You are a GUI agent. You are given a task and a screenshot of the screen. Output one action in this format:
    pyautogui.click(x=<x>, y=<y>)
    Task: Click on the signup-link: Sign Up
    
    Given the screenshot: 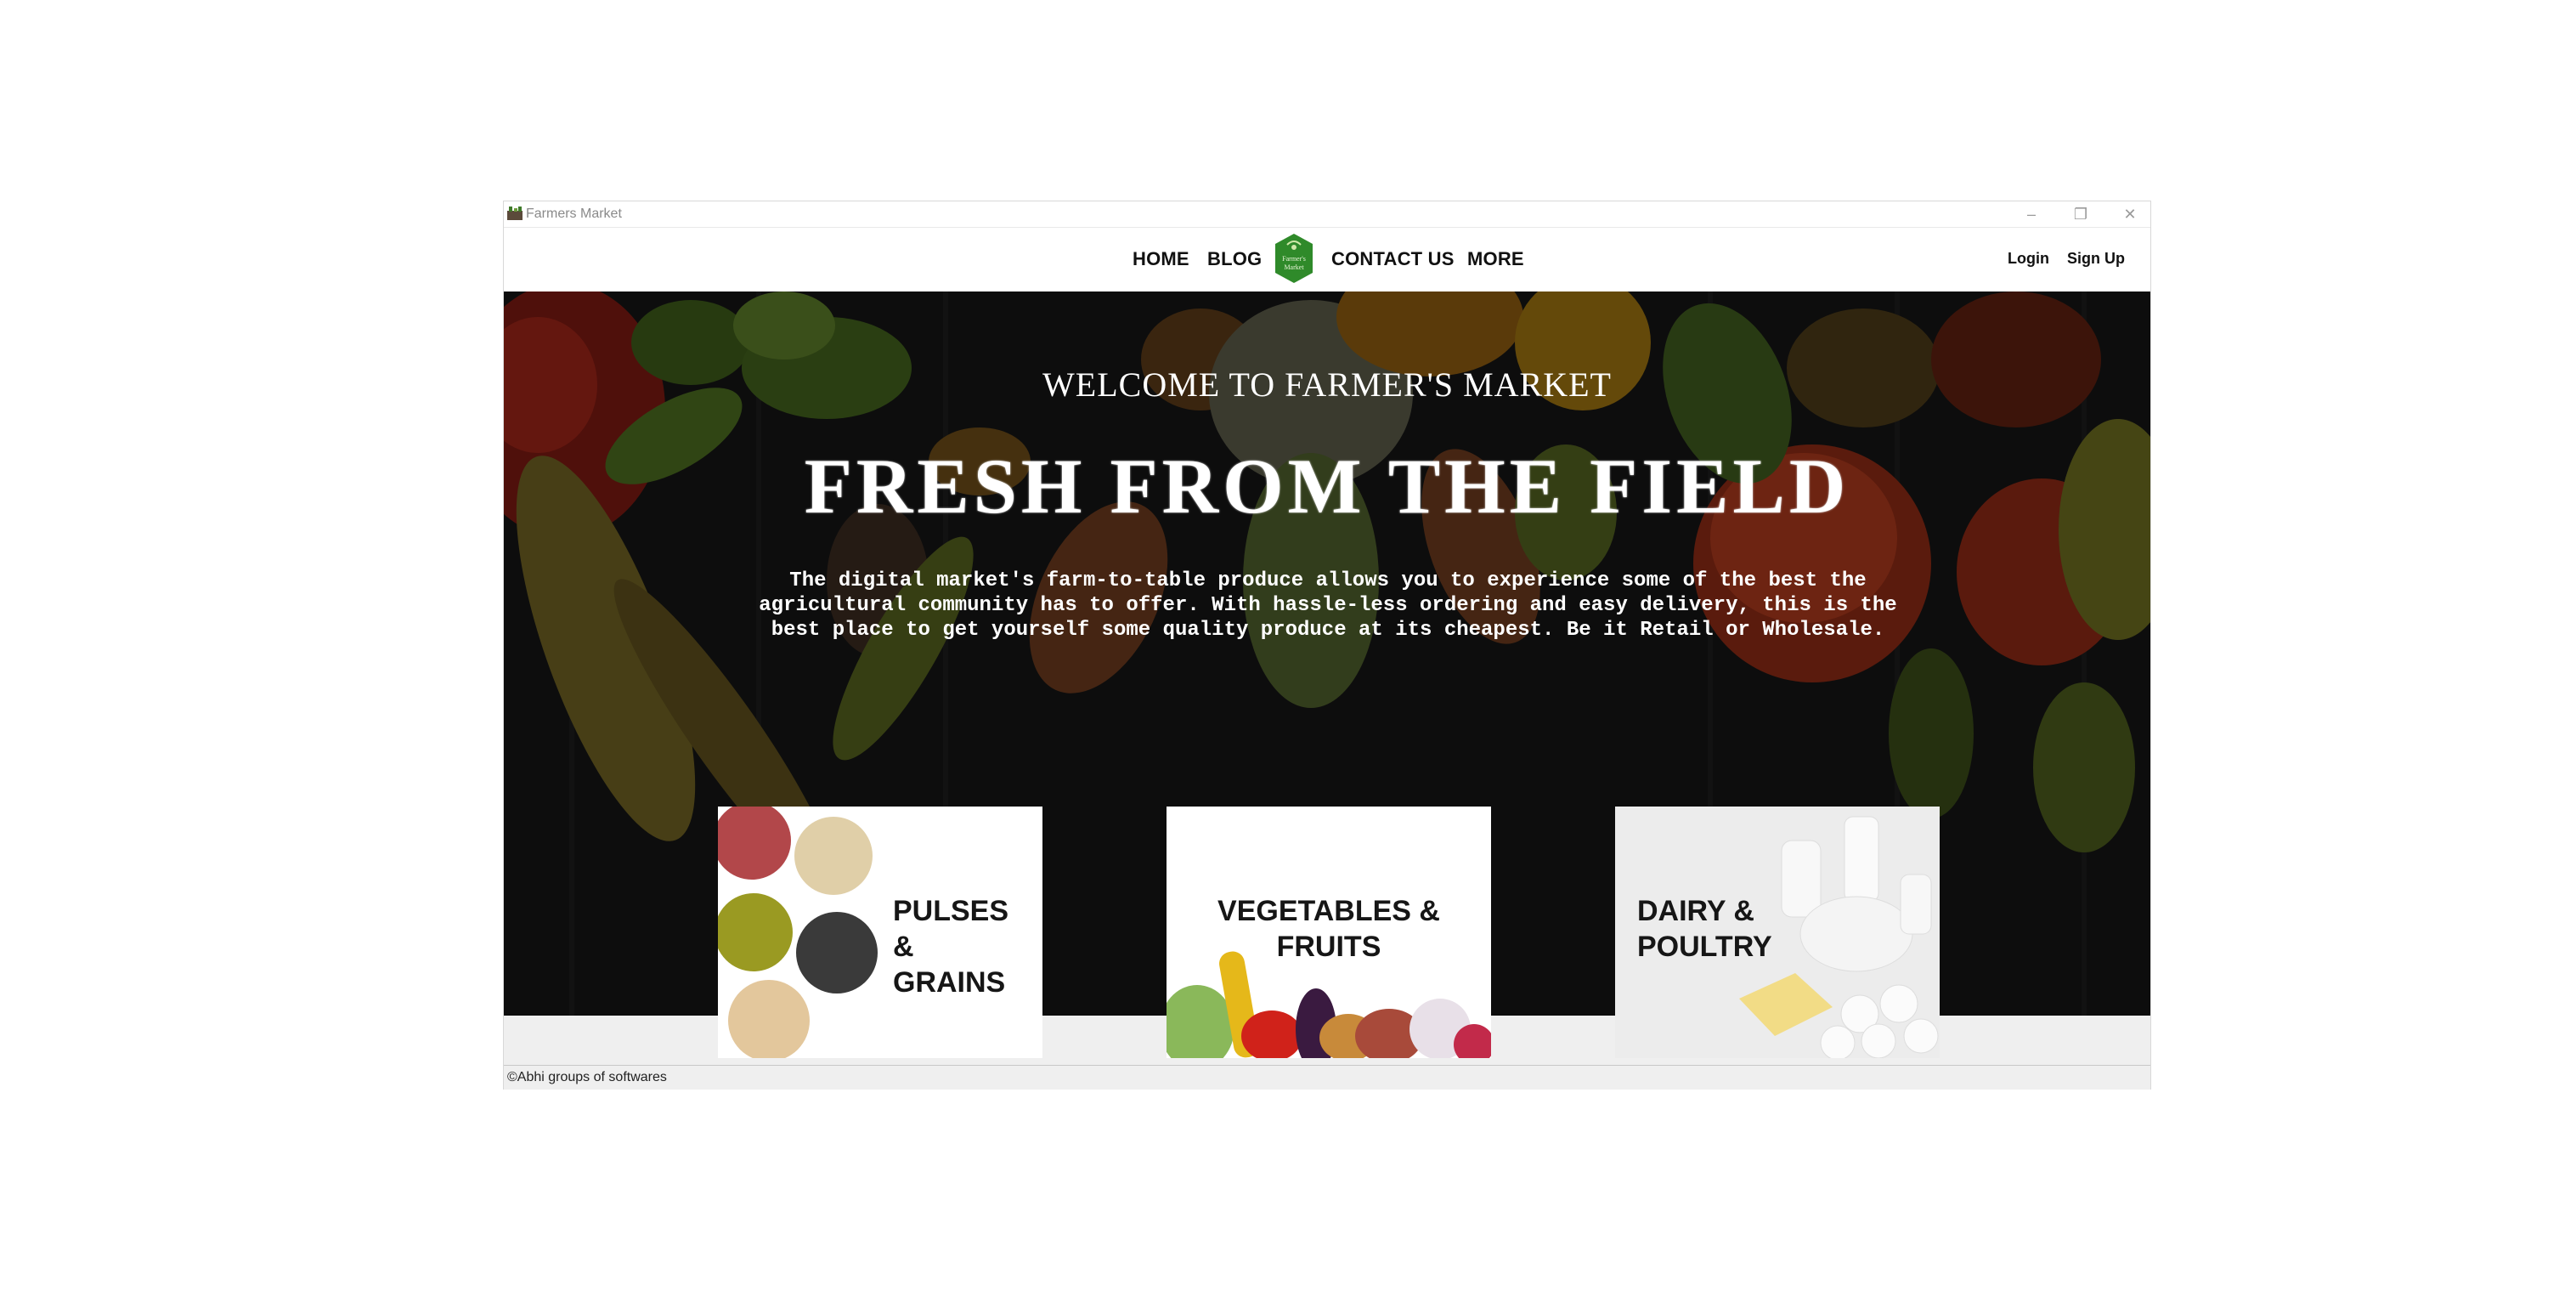 What is the action you would take?
    pyautogui.click(x=2096, y=259)
    